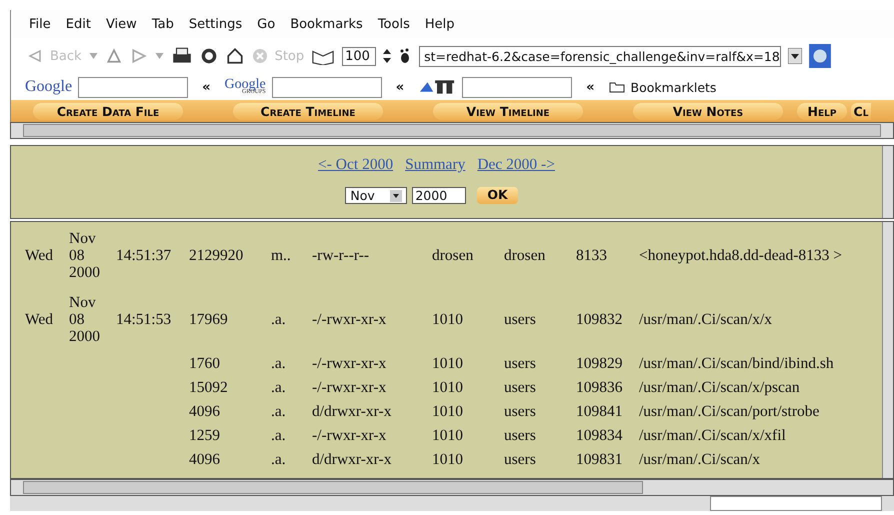 The width and height of the screenshot is (894, 515). Describe the element at coordinates (144, 255) in the screenshot. I see `table-cell: 14:51:37` at that location.